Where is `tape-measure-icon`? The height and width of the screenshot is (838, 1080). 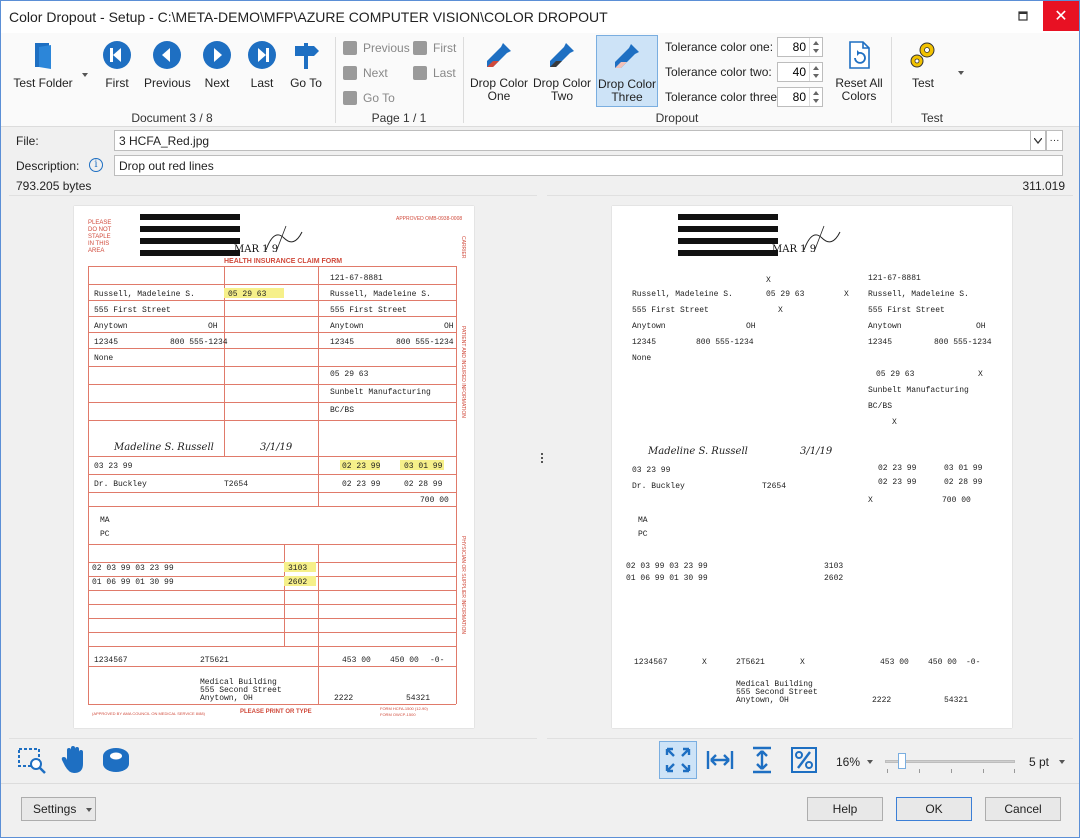 tape-measure-icon is located at coordinates (116, 760).